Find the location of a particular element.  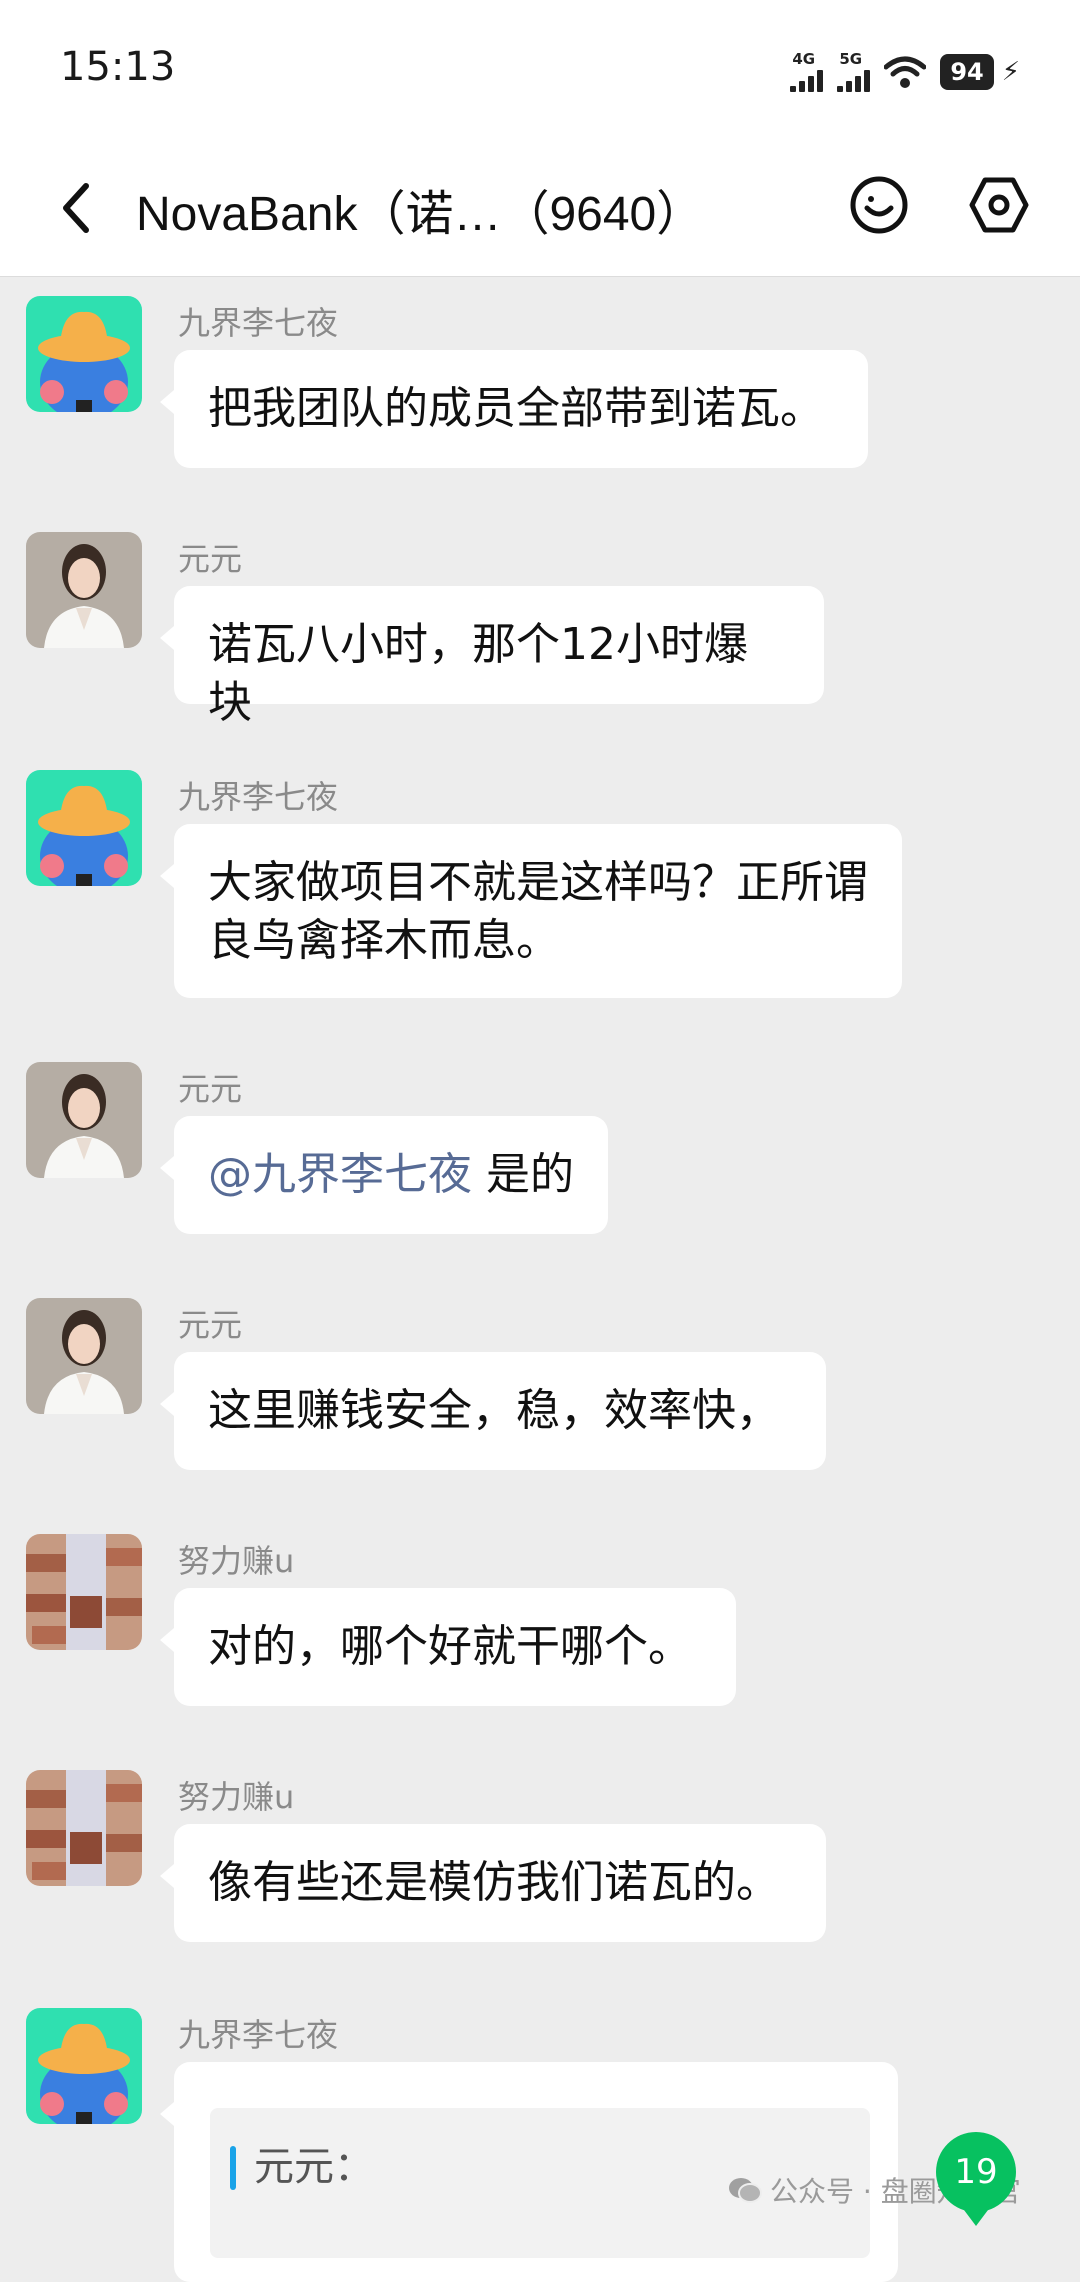

message-text: 像有些还是模仿我们诺瓦的。 is located at coordinates (494, 1882).